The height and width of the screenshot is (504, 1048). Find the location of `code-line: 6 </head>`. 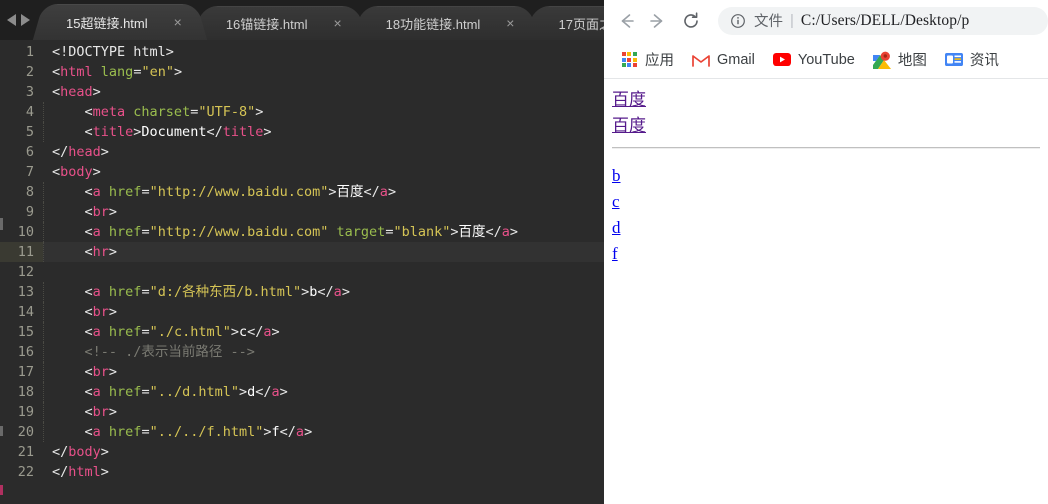

code-line: 6 </head> is located at coordinates (302, 152).